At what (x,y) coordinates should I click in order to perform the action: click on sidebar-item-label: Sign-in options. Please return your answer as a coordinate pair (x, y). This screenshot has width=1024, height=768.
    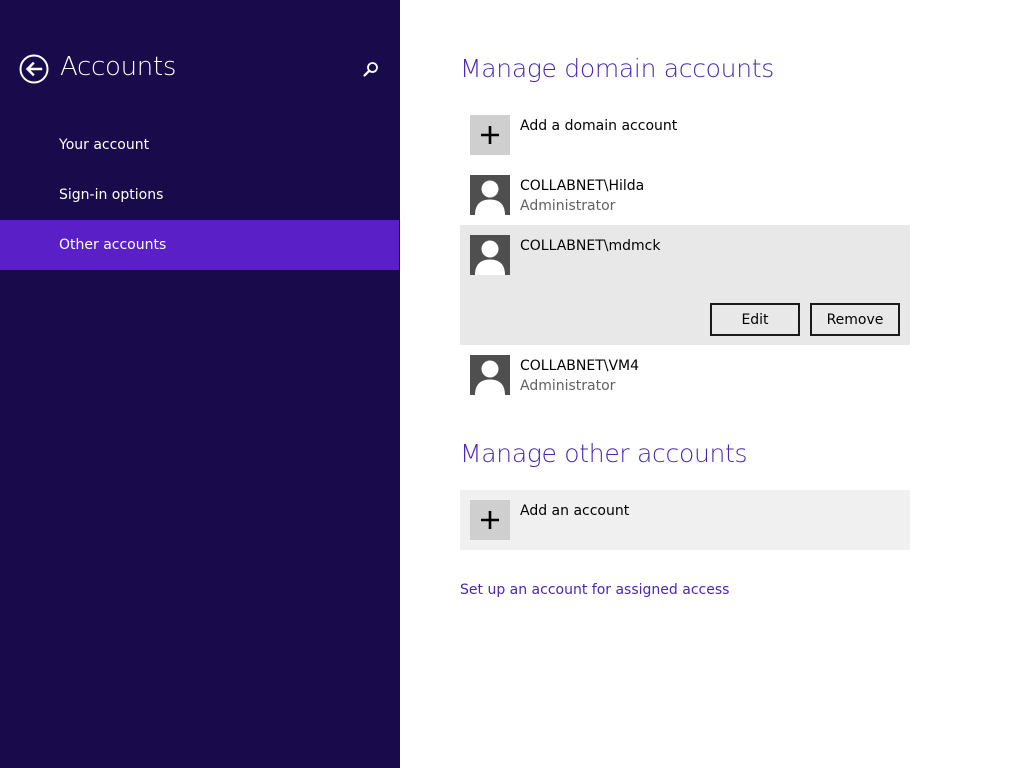
    Looking at the image, I should click on (111, 195).